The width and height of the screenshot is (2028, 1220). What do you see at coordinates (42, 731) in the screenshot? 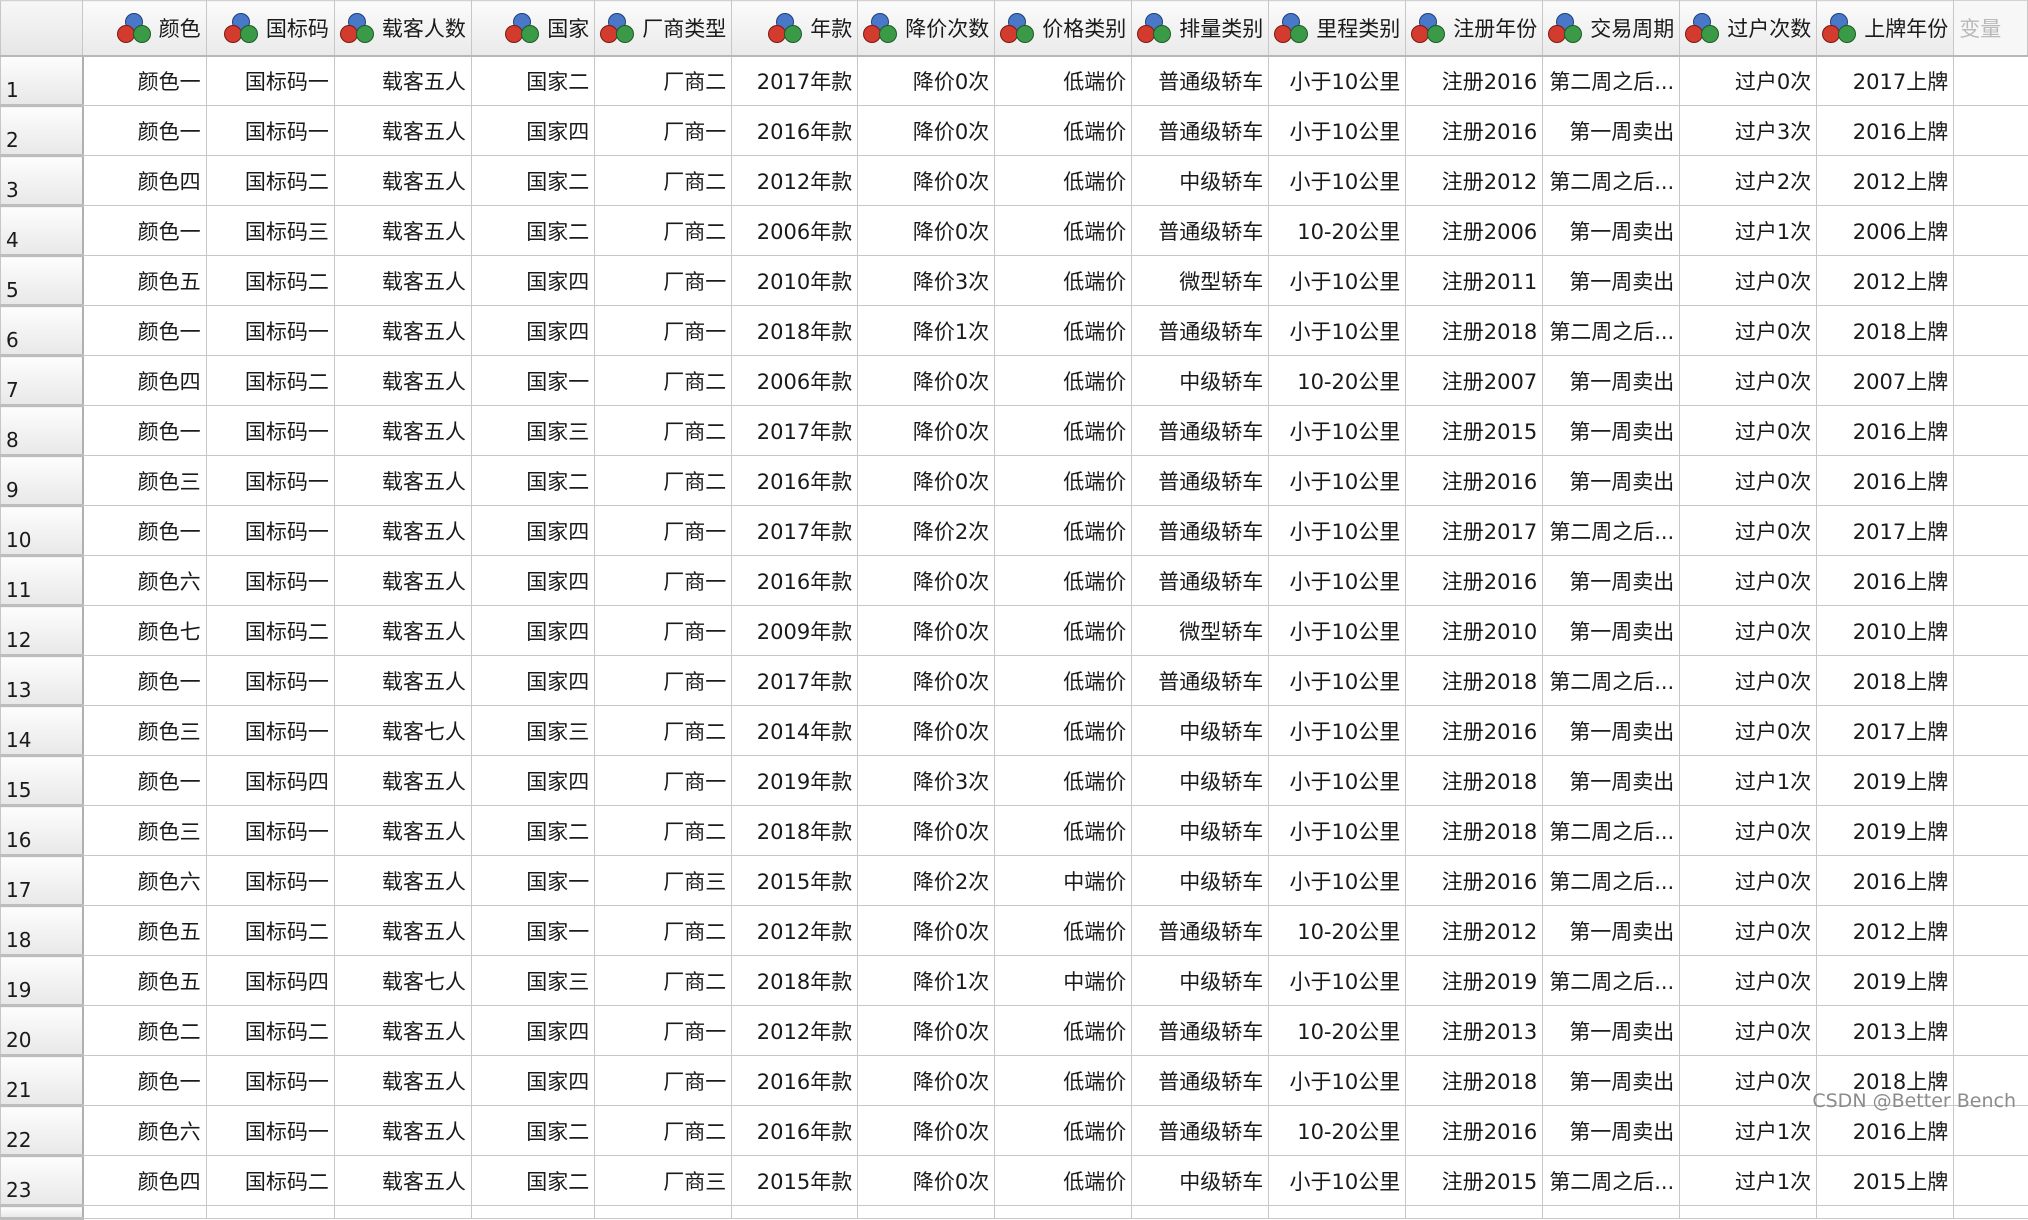
I see `row-number: 14` at bounding box center [42, 731].